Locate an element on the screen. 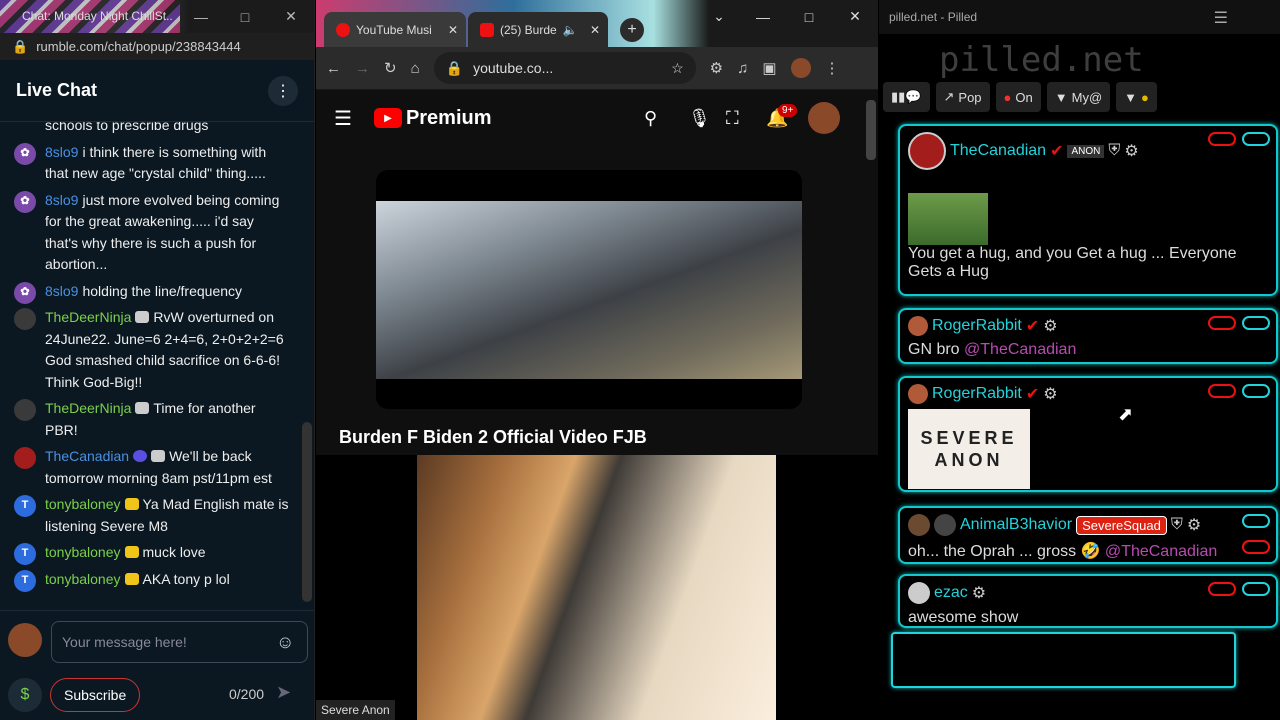 The width and height of the screenshot is (1280, 720). right-titlebar: pilled.net - Pilled ☰ is located at coordinates (1079, 17).